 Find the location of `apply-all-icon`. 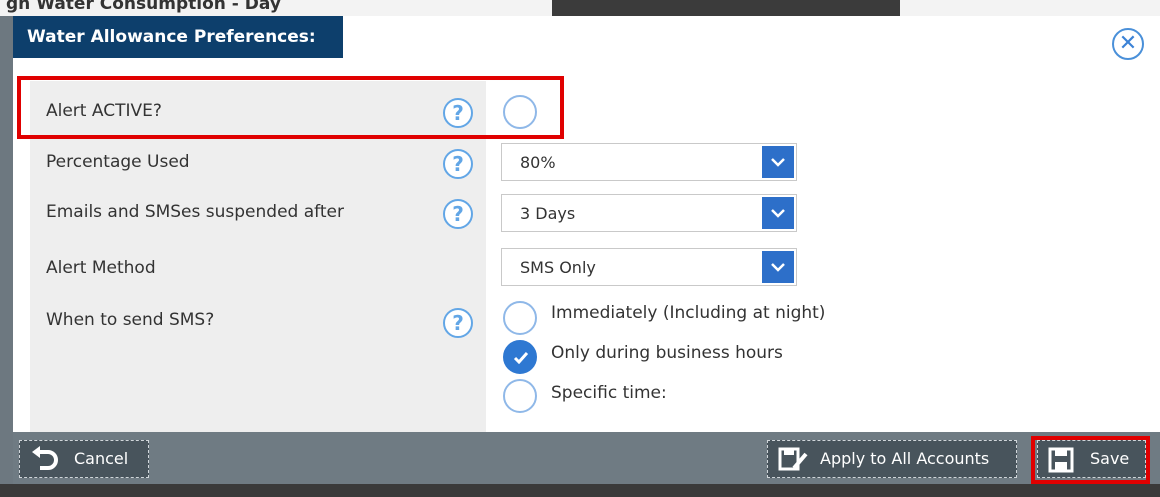

apply-all-icon is located at coordinates (793, 459).